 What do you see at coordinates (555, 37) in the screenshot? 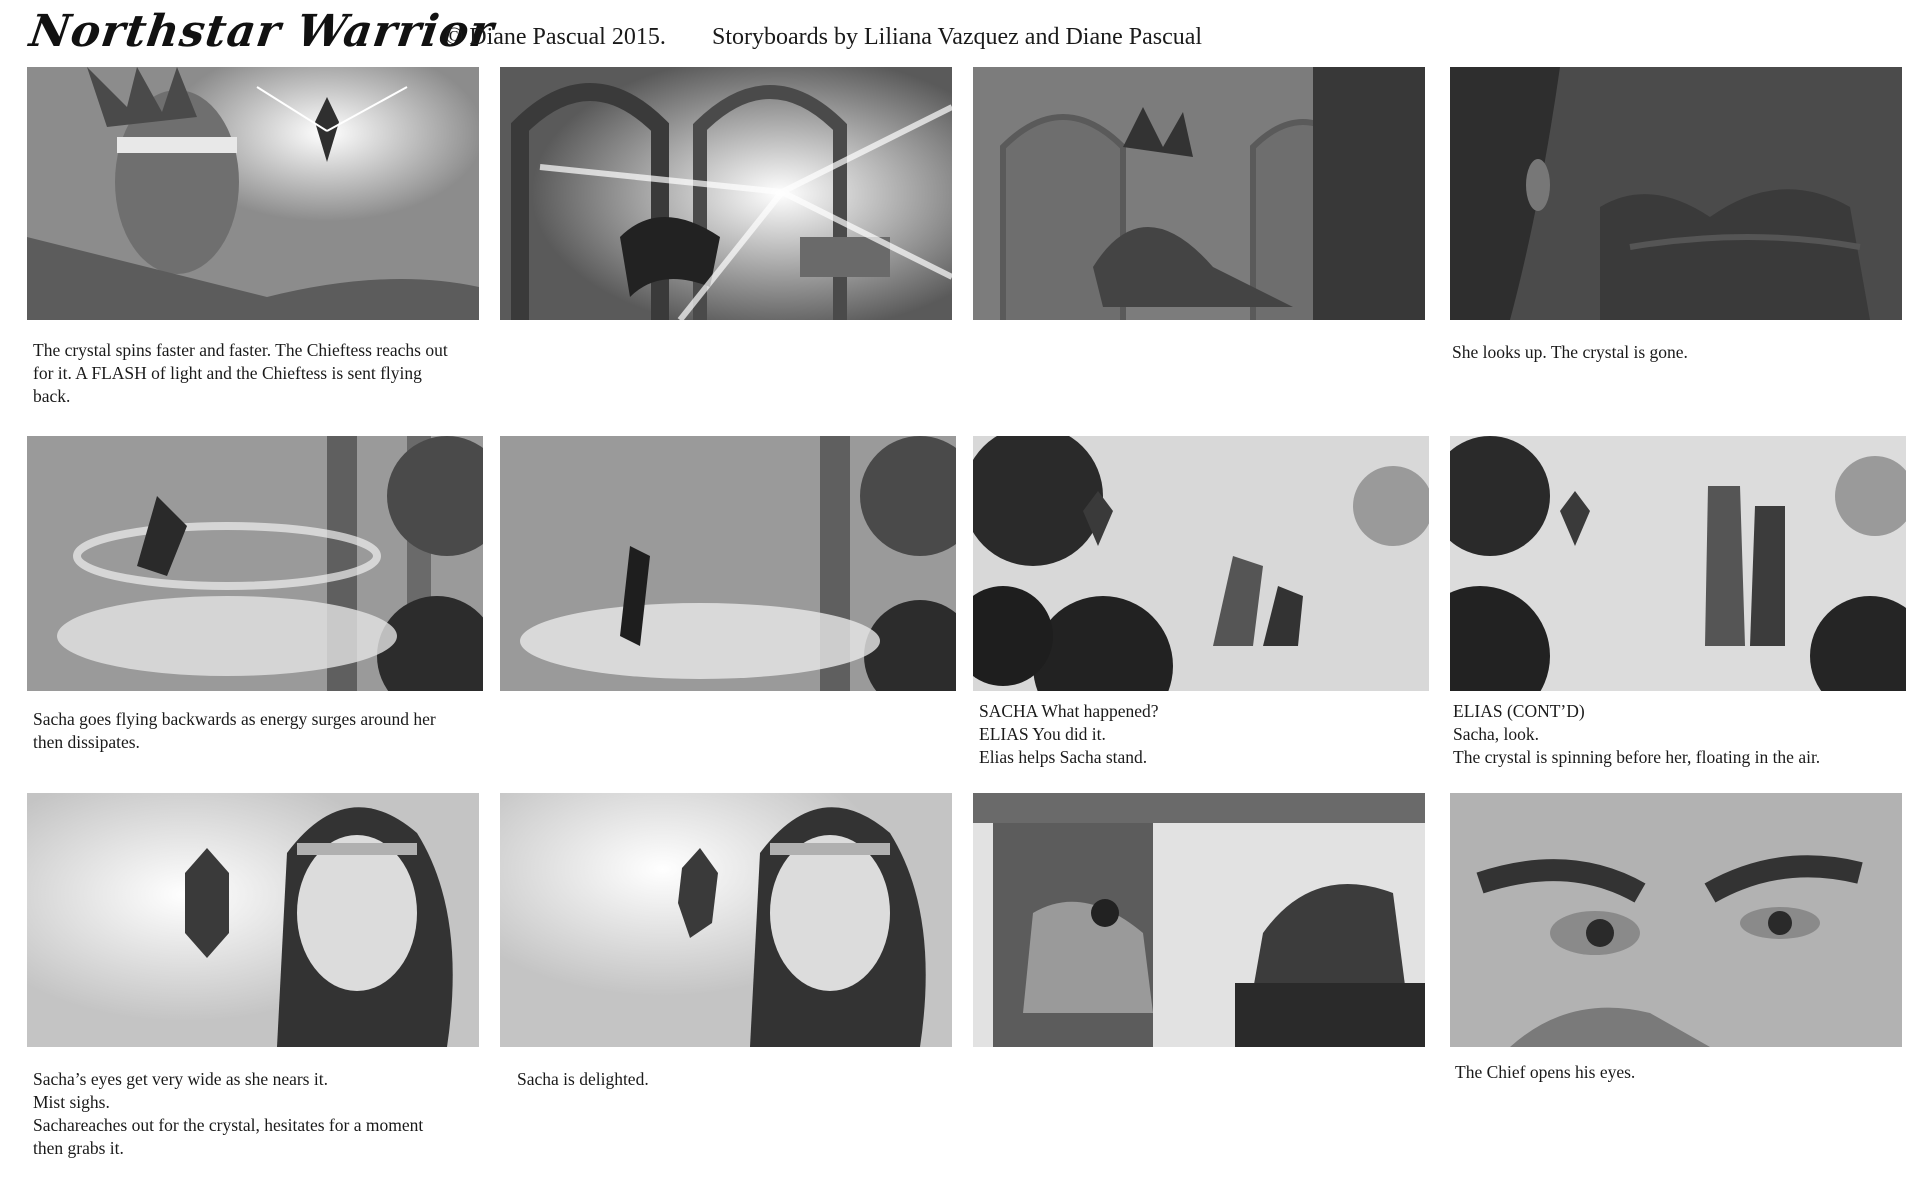
I see `copyright-notice: © Diane Pascual 2015.` at bounding box center [555, 37].